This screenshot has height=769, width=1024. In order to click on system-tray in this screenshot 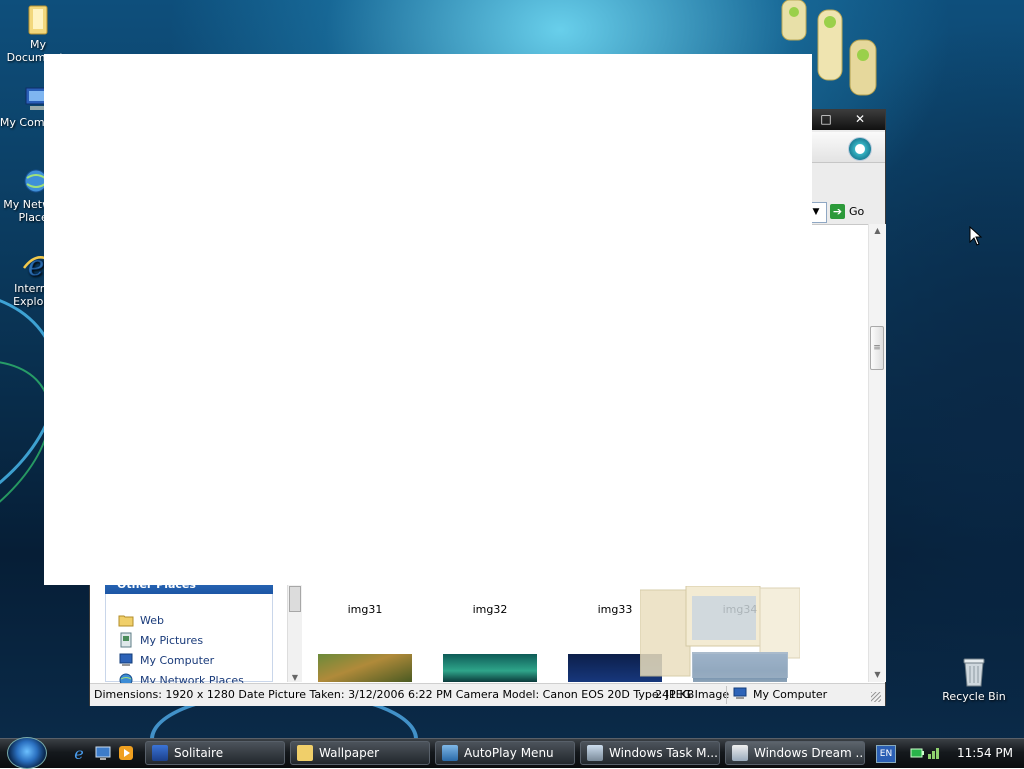, I will do `click(930, 753)`.